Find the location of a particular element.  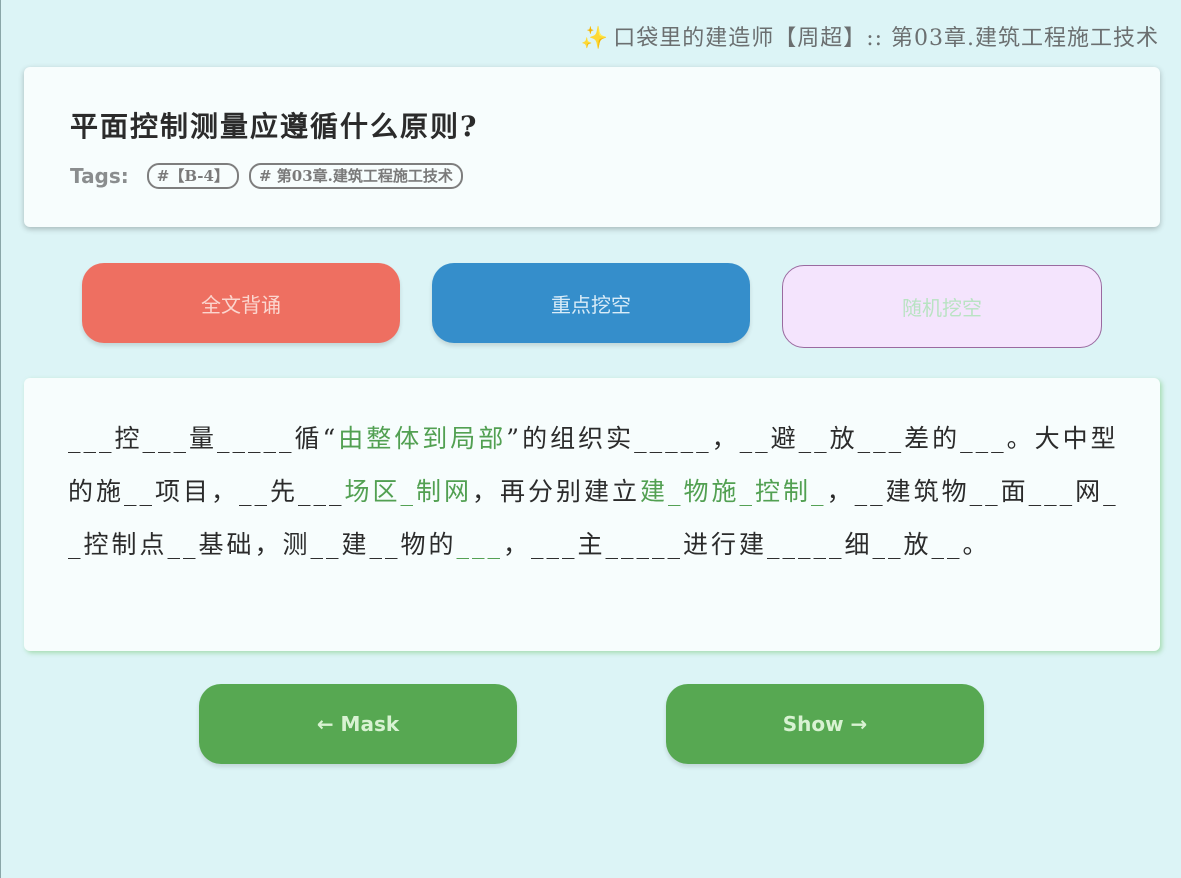

answer-segment: ，___主_____进行建_____细__放__。 is located at coordinates (747, 544).